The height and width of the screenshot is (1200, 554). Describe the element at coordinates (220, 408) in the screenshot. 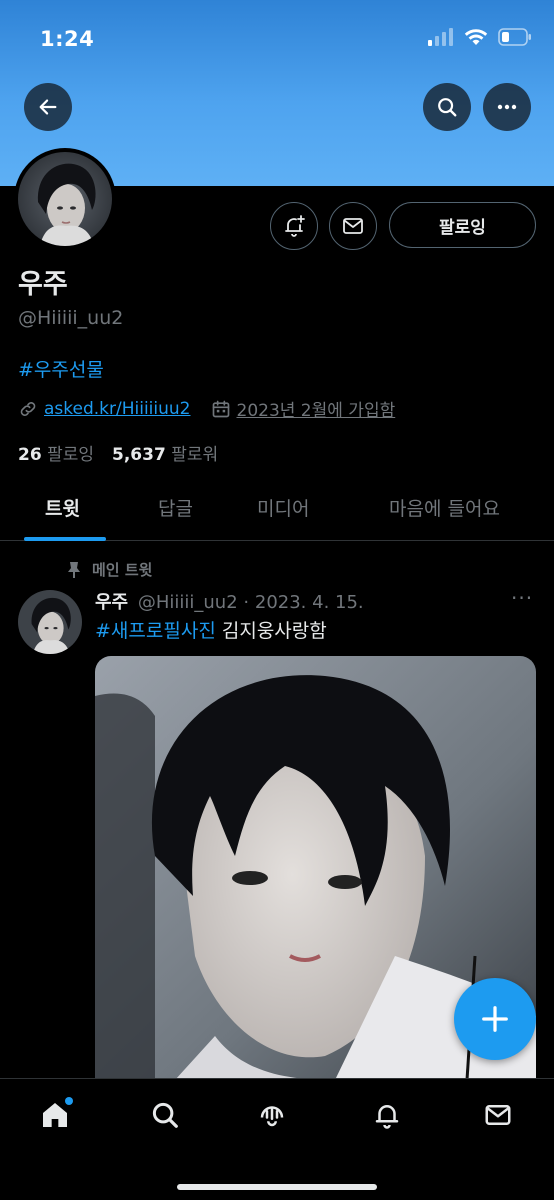

I see `calendar-icon` at that location.